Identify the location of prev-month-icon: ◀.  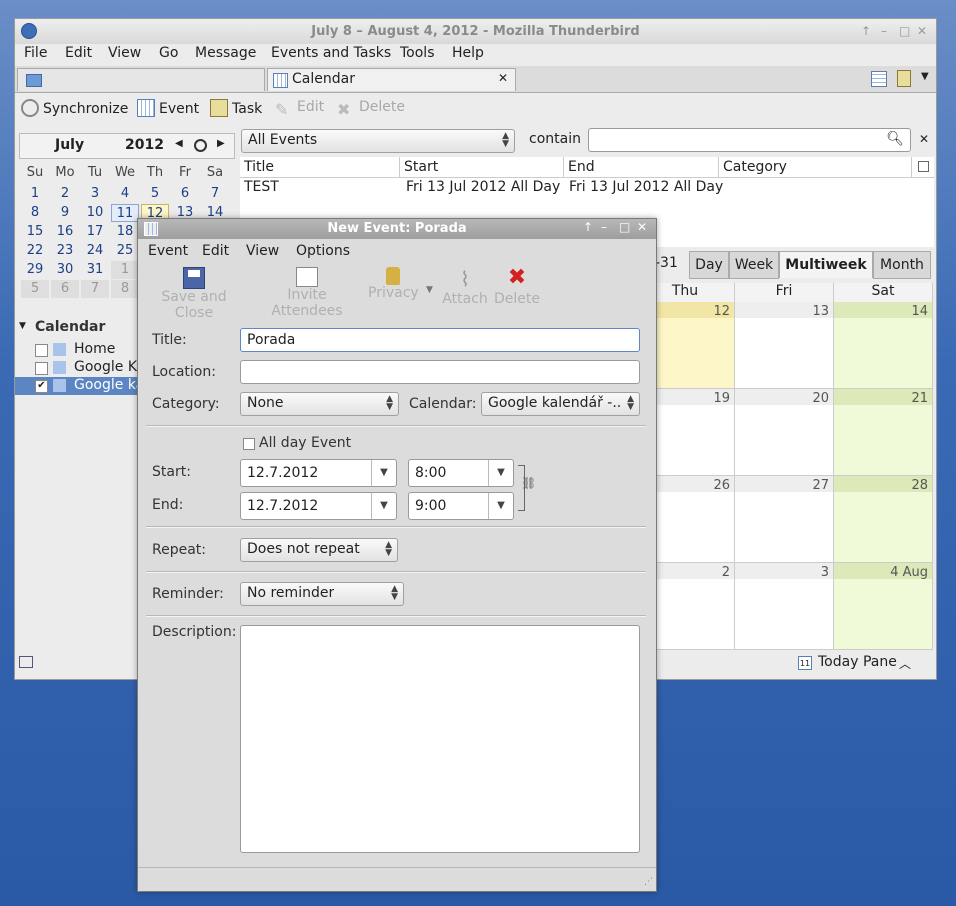
(179, 143).